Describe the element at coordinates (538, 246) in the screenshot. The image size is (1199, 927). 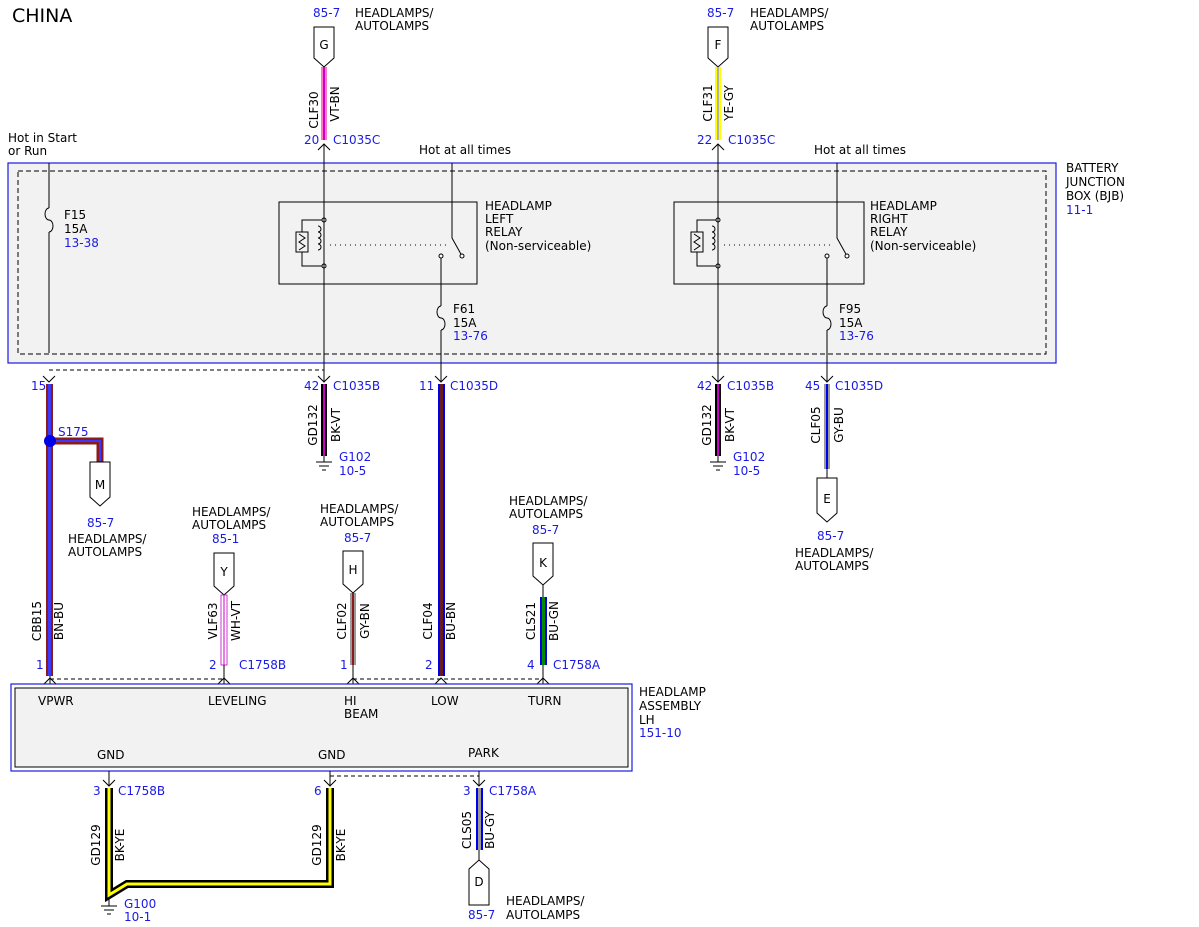
I see `left-relay-label-4: (Non-serviceable)` at that location.